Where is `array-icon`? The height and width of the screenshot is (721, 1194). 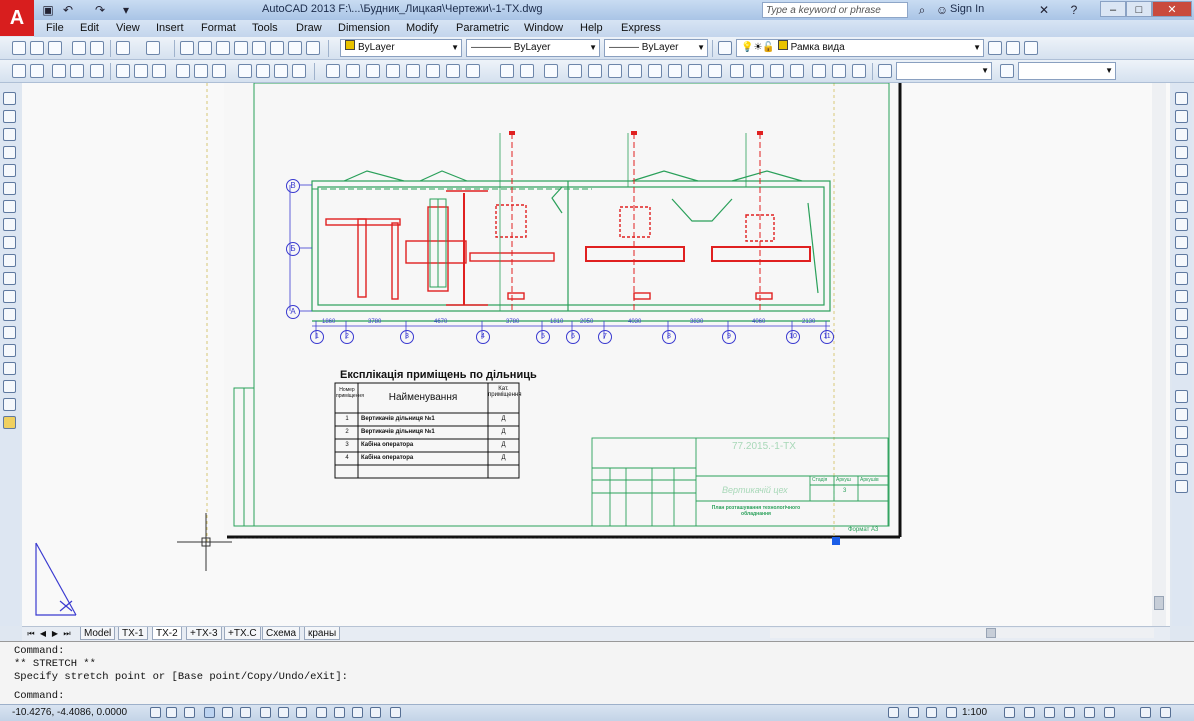 array-icon is located at coordinates (839, 71).